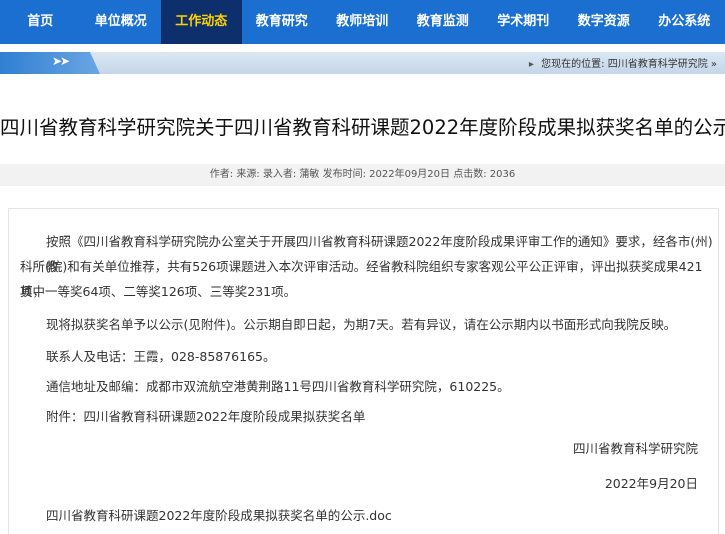 The image size is (725, 534). What do you see at coordinates (61, 61) in the screenshot?
I see `double-arrow-icon: ➤➤` at bounding box center [61, 61].